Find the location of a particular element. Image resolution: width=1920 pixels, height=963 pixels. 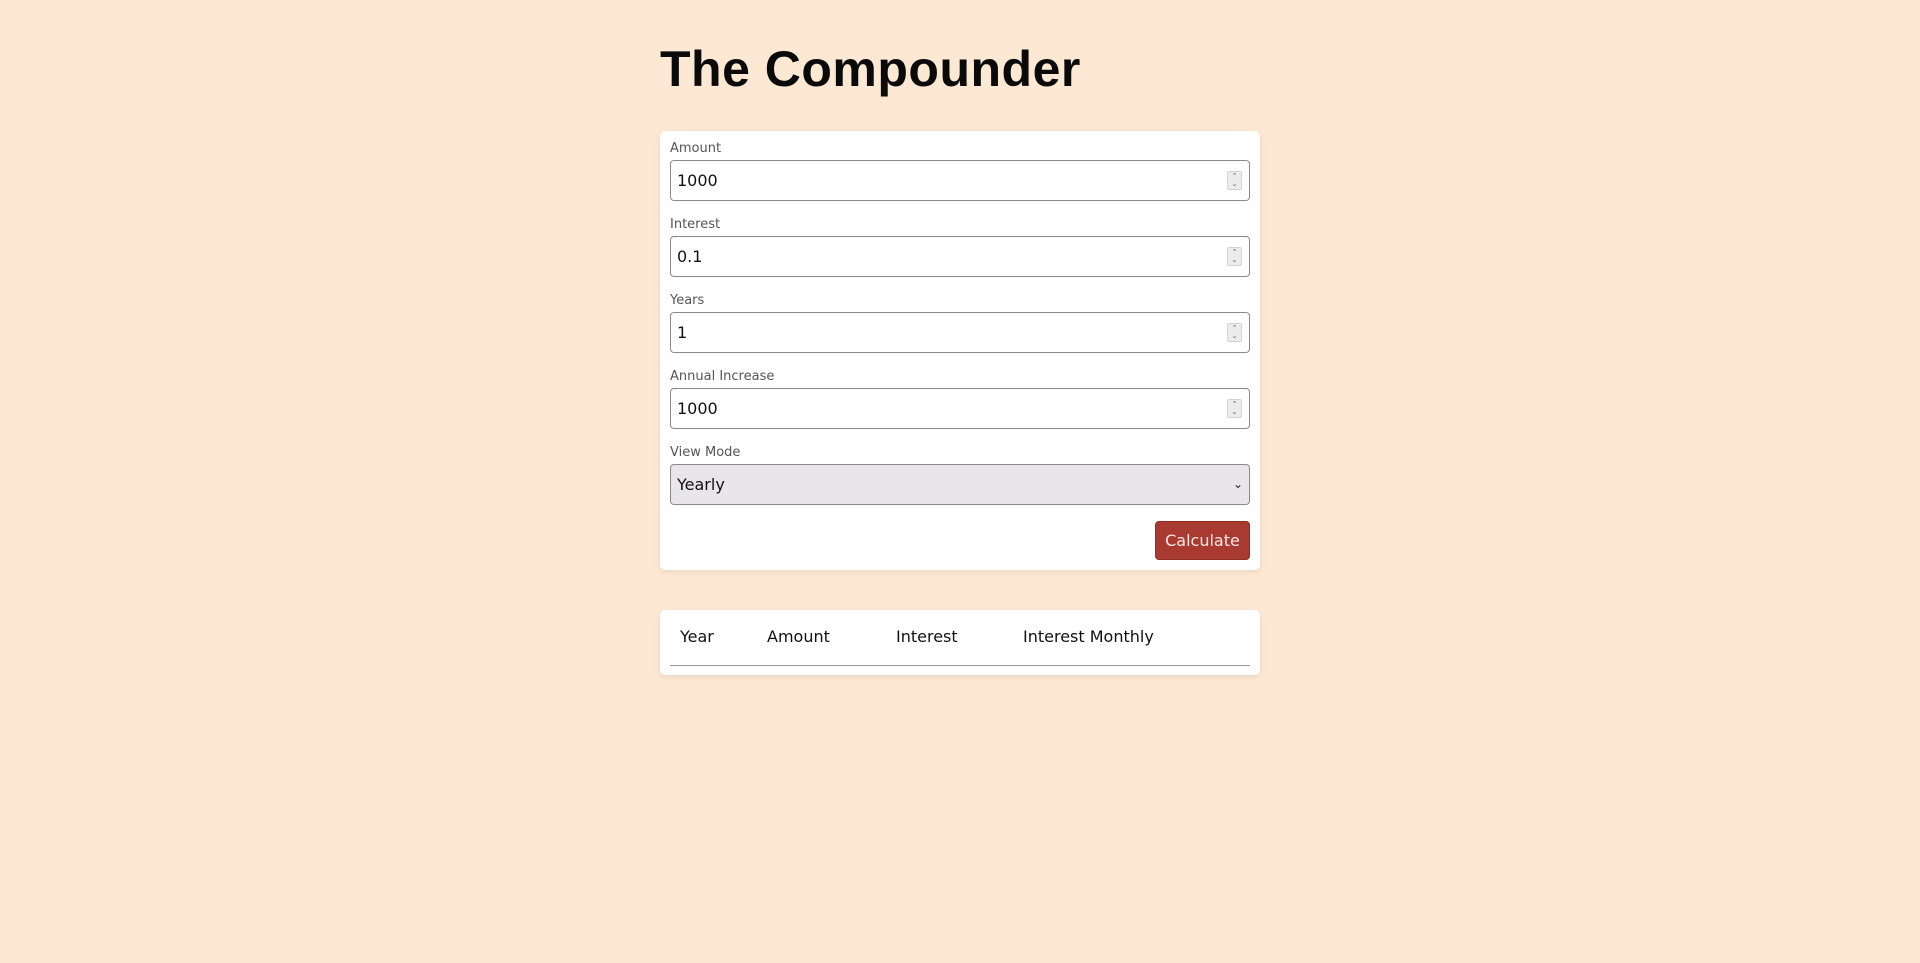

amount-value: 1000 is located at coordinates (697, 180).